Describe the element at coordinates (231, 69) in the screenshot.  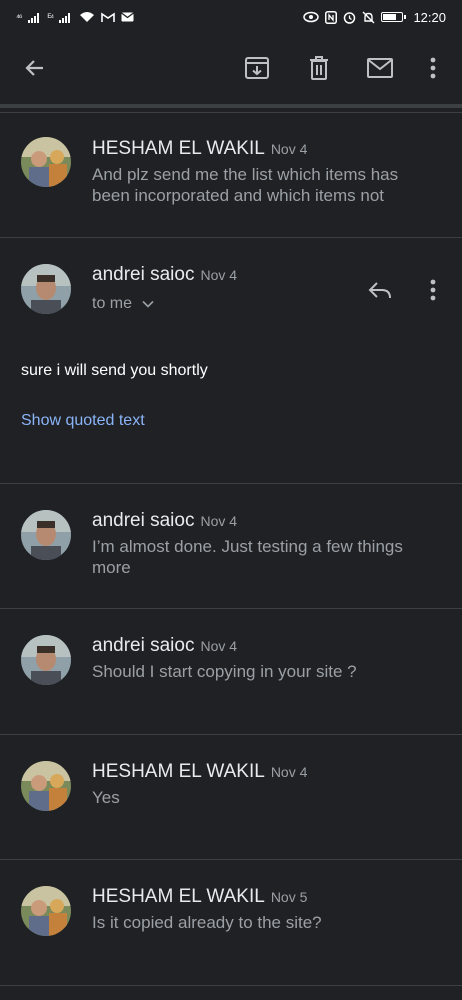
I see `toolbar` at that location.